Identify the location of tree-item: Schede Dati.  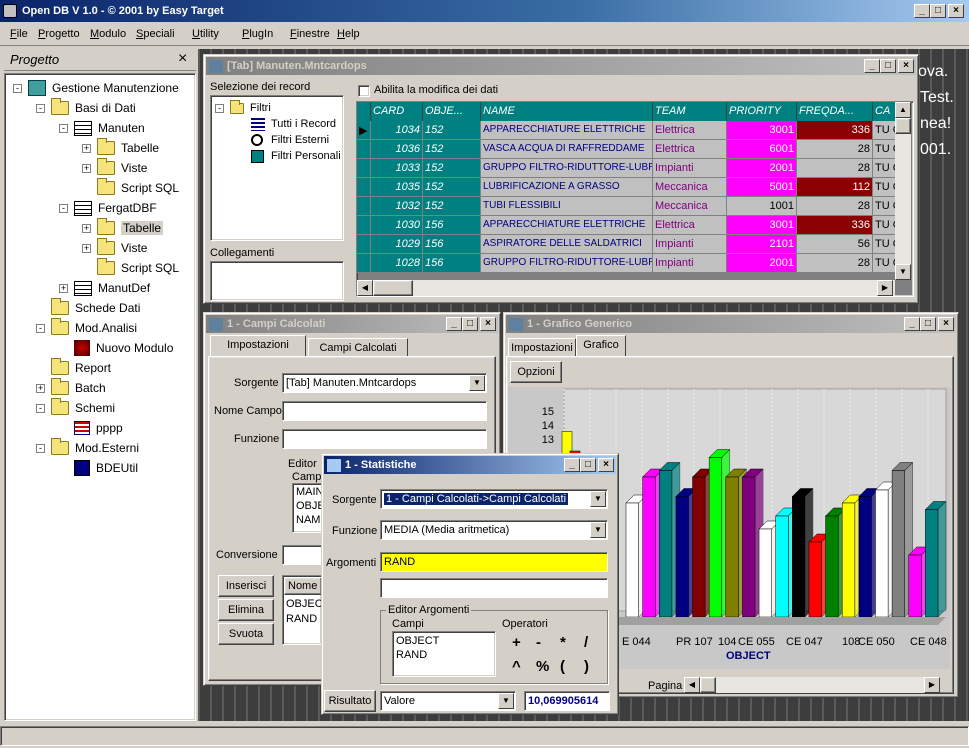
(88, 308).